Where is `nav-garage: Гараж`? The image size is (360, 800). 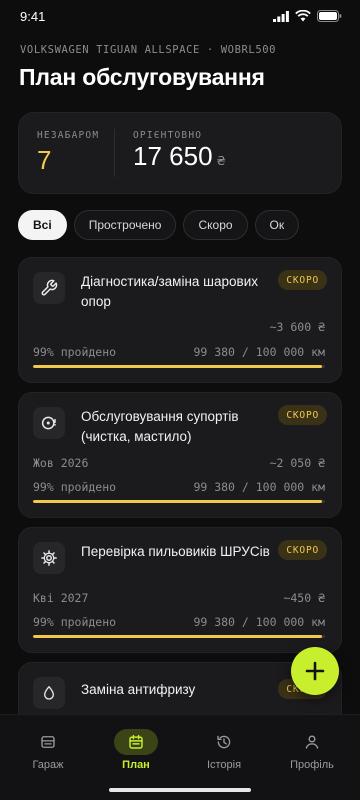 nav-garage: Гараж is located at coordinates (48, 750).